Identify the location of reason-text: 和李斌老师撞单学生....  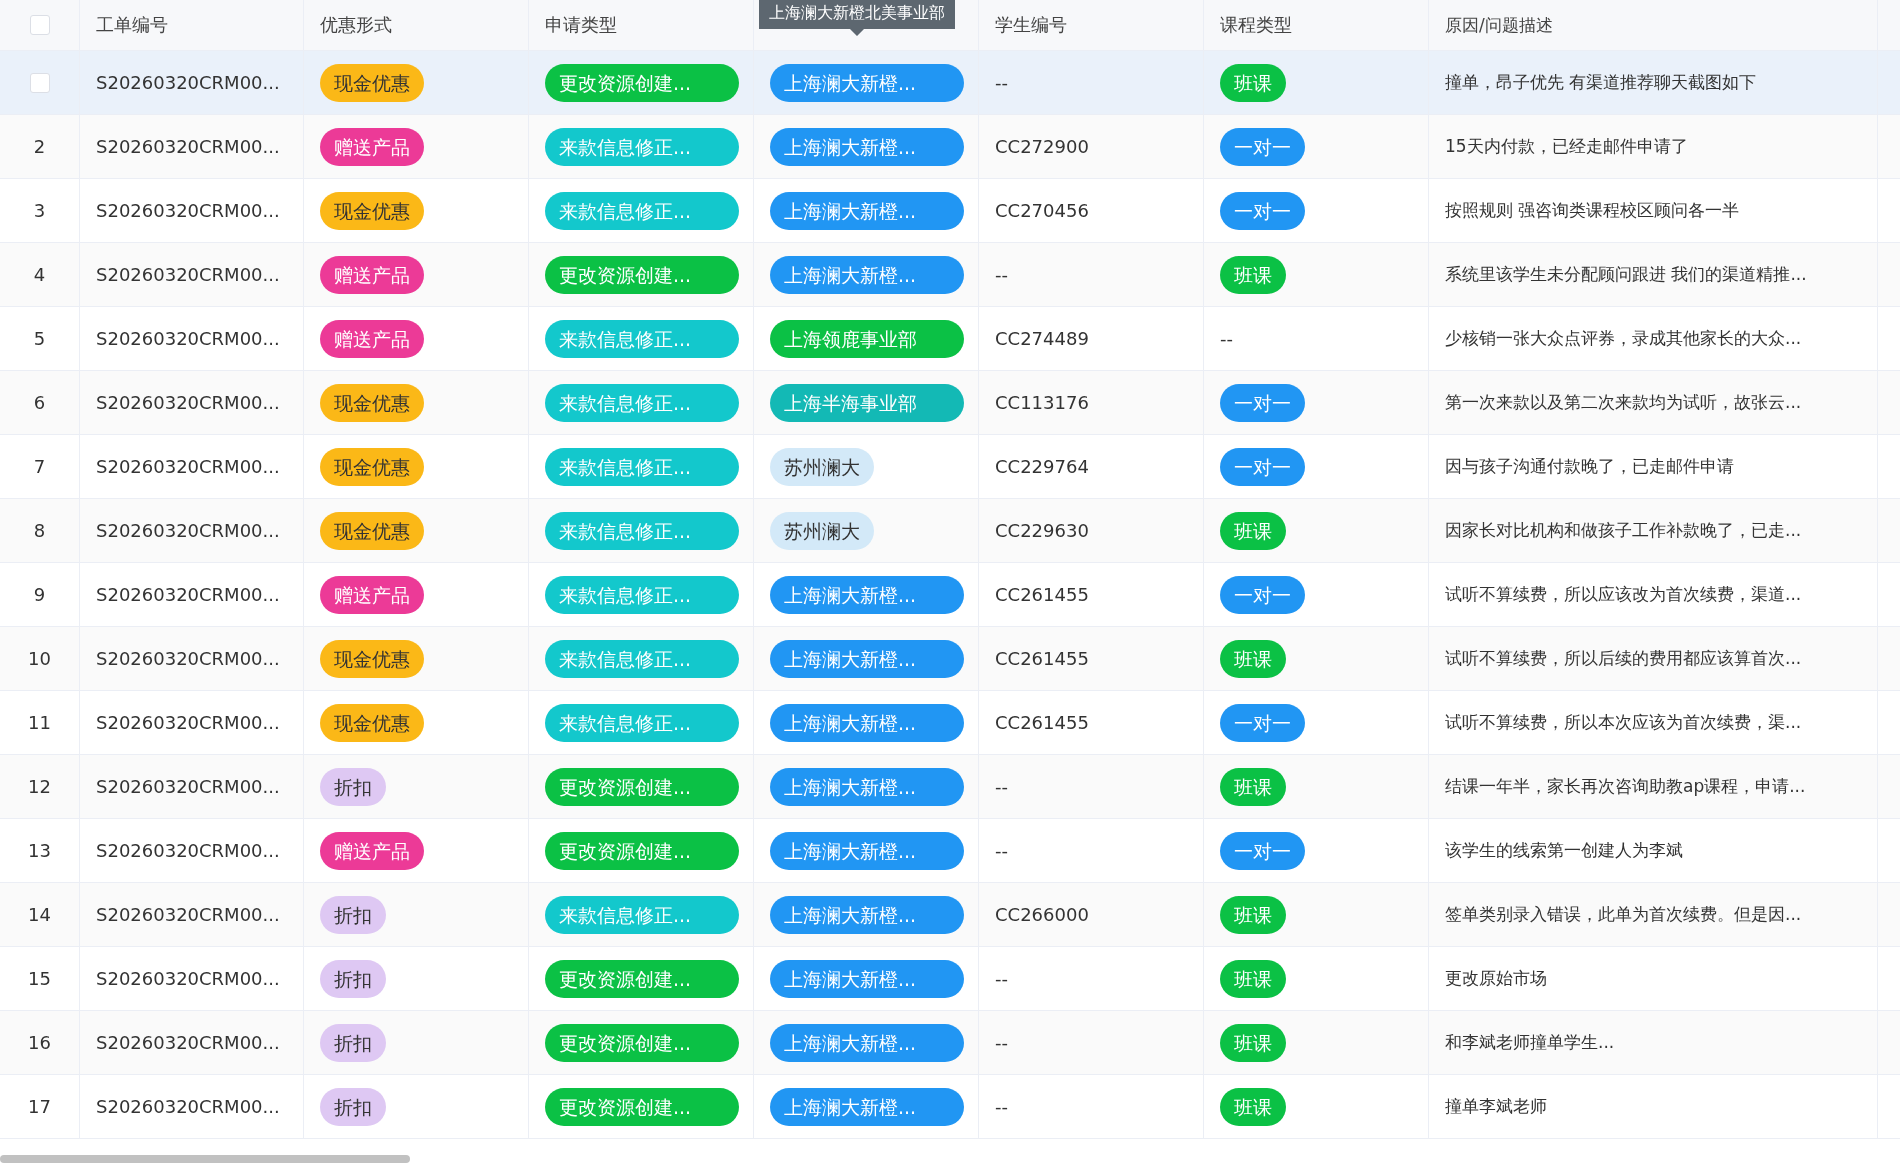
(1530, 1042).